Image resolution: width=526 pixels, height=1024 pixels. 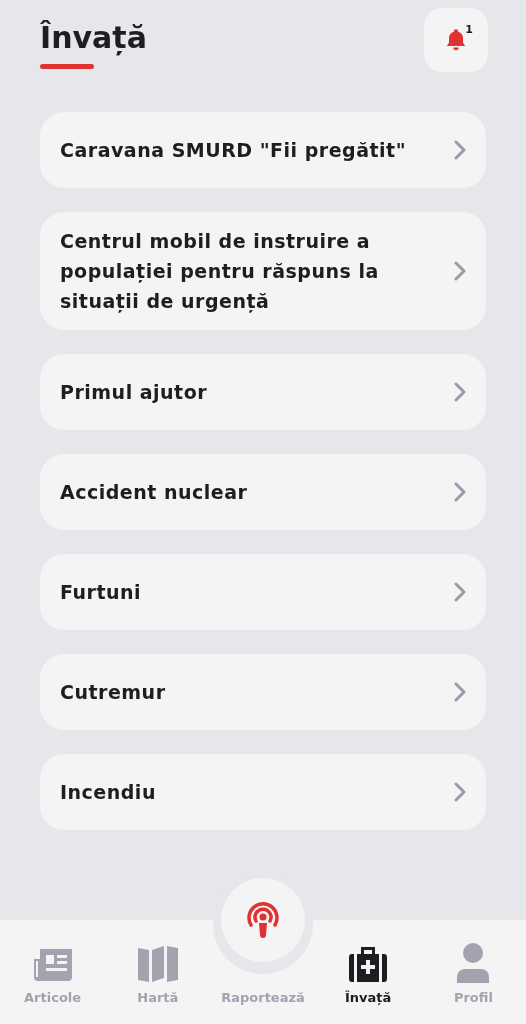 What do you see at coordinates (263, 592) in the screenshot?
I see `menu-item: Furtuni` at bounding box center [263, 592].